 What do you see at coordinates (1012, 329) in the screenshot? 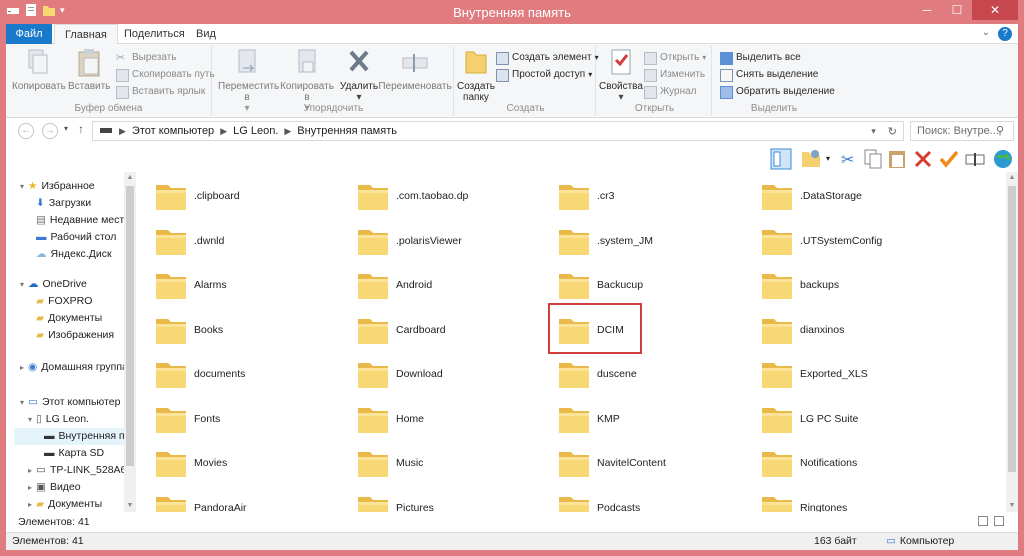
I see `scroll-thumb` at bounding box center [1012, 329].